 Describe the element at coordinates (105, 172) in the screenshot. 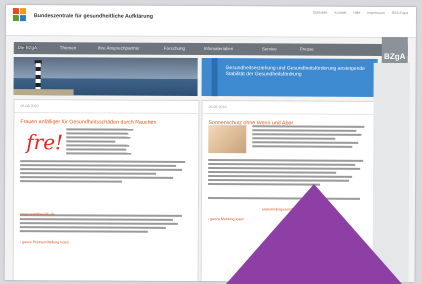

I see `news-body-text` at that location.